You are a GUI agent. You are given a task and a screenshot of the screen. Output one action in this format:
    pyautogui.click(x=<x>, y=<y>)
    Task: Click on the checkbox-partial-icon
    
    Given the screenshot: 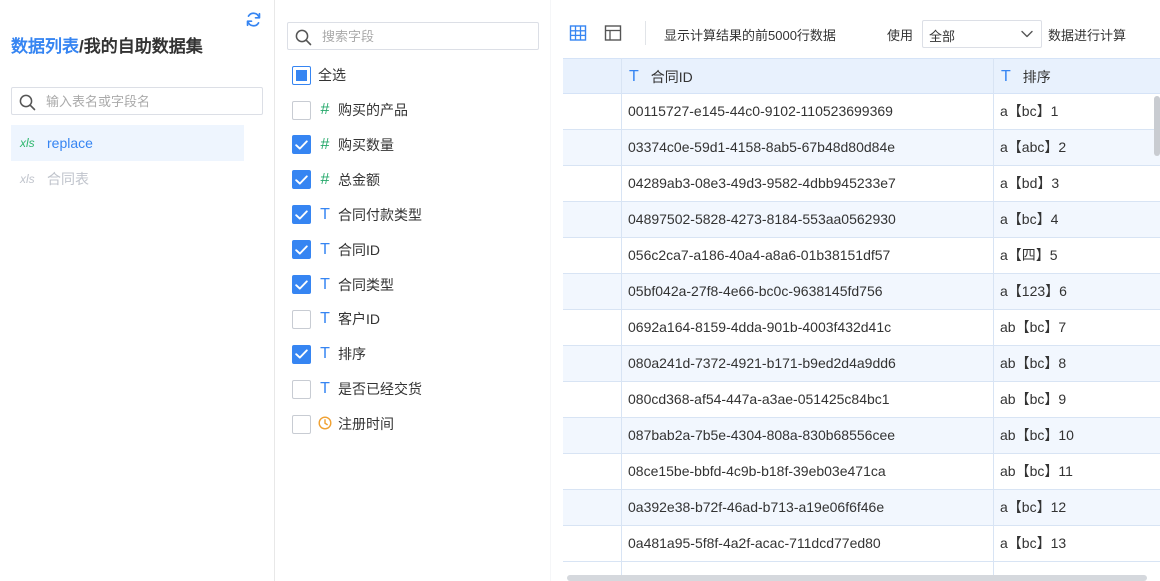 What is the action you would take?
    pyautogui.click(x=301, y=75)
    